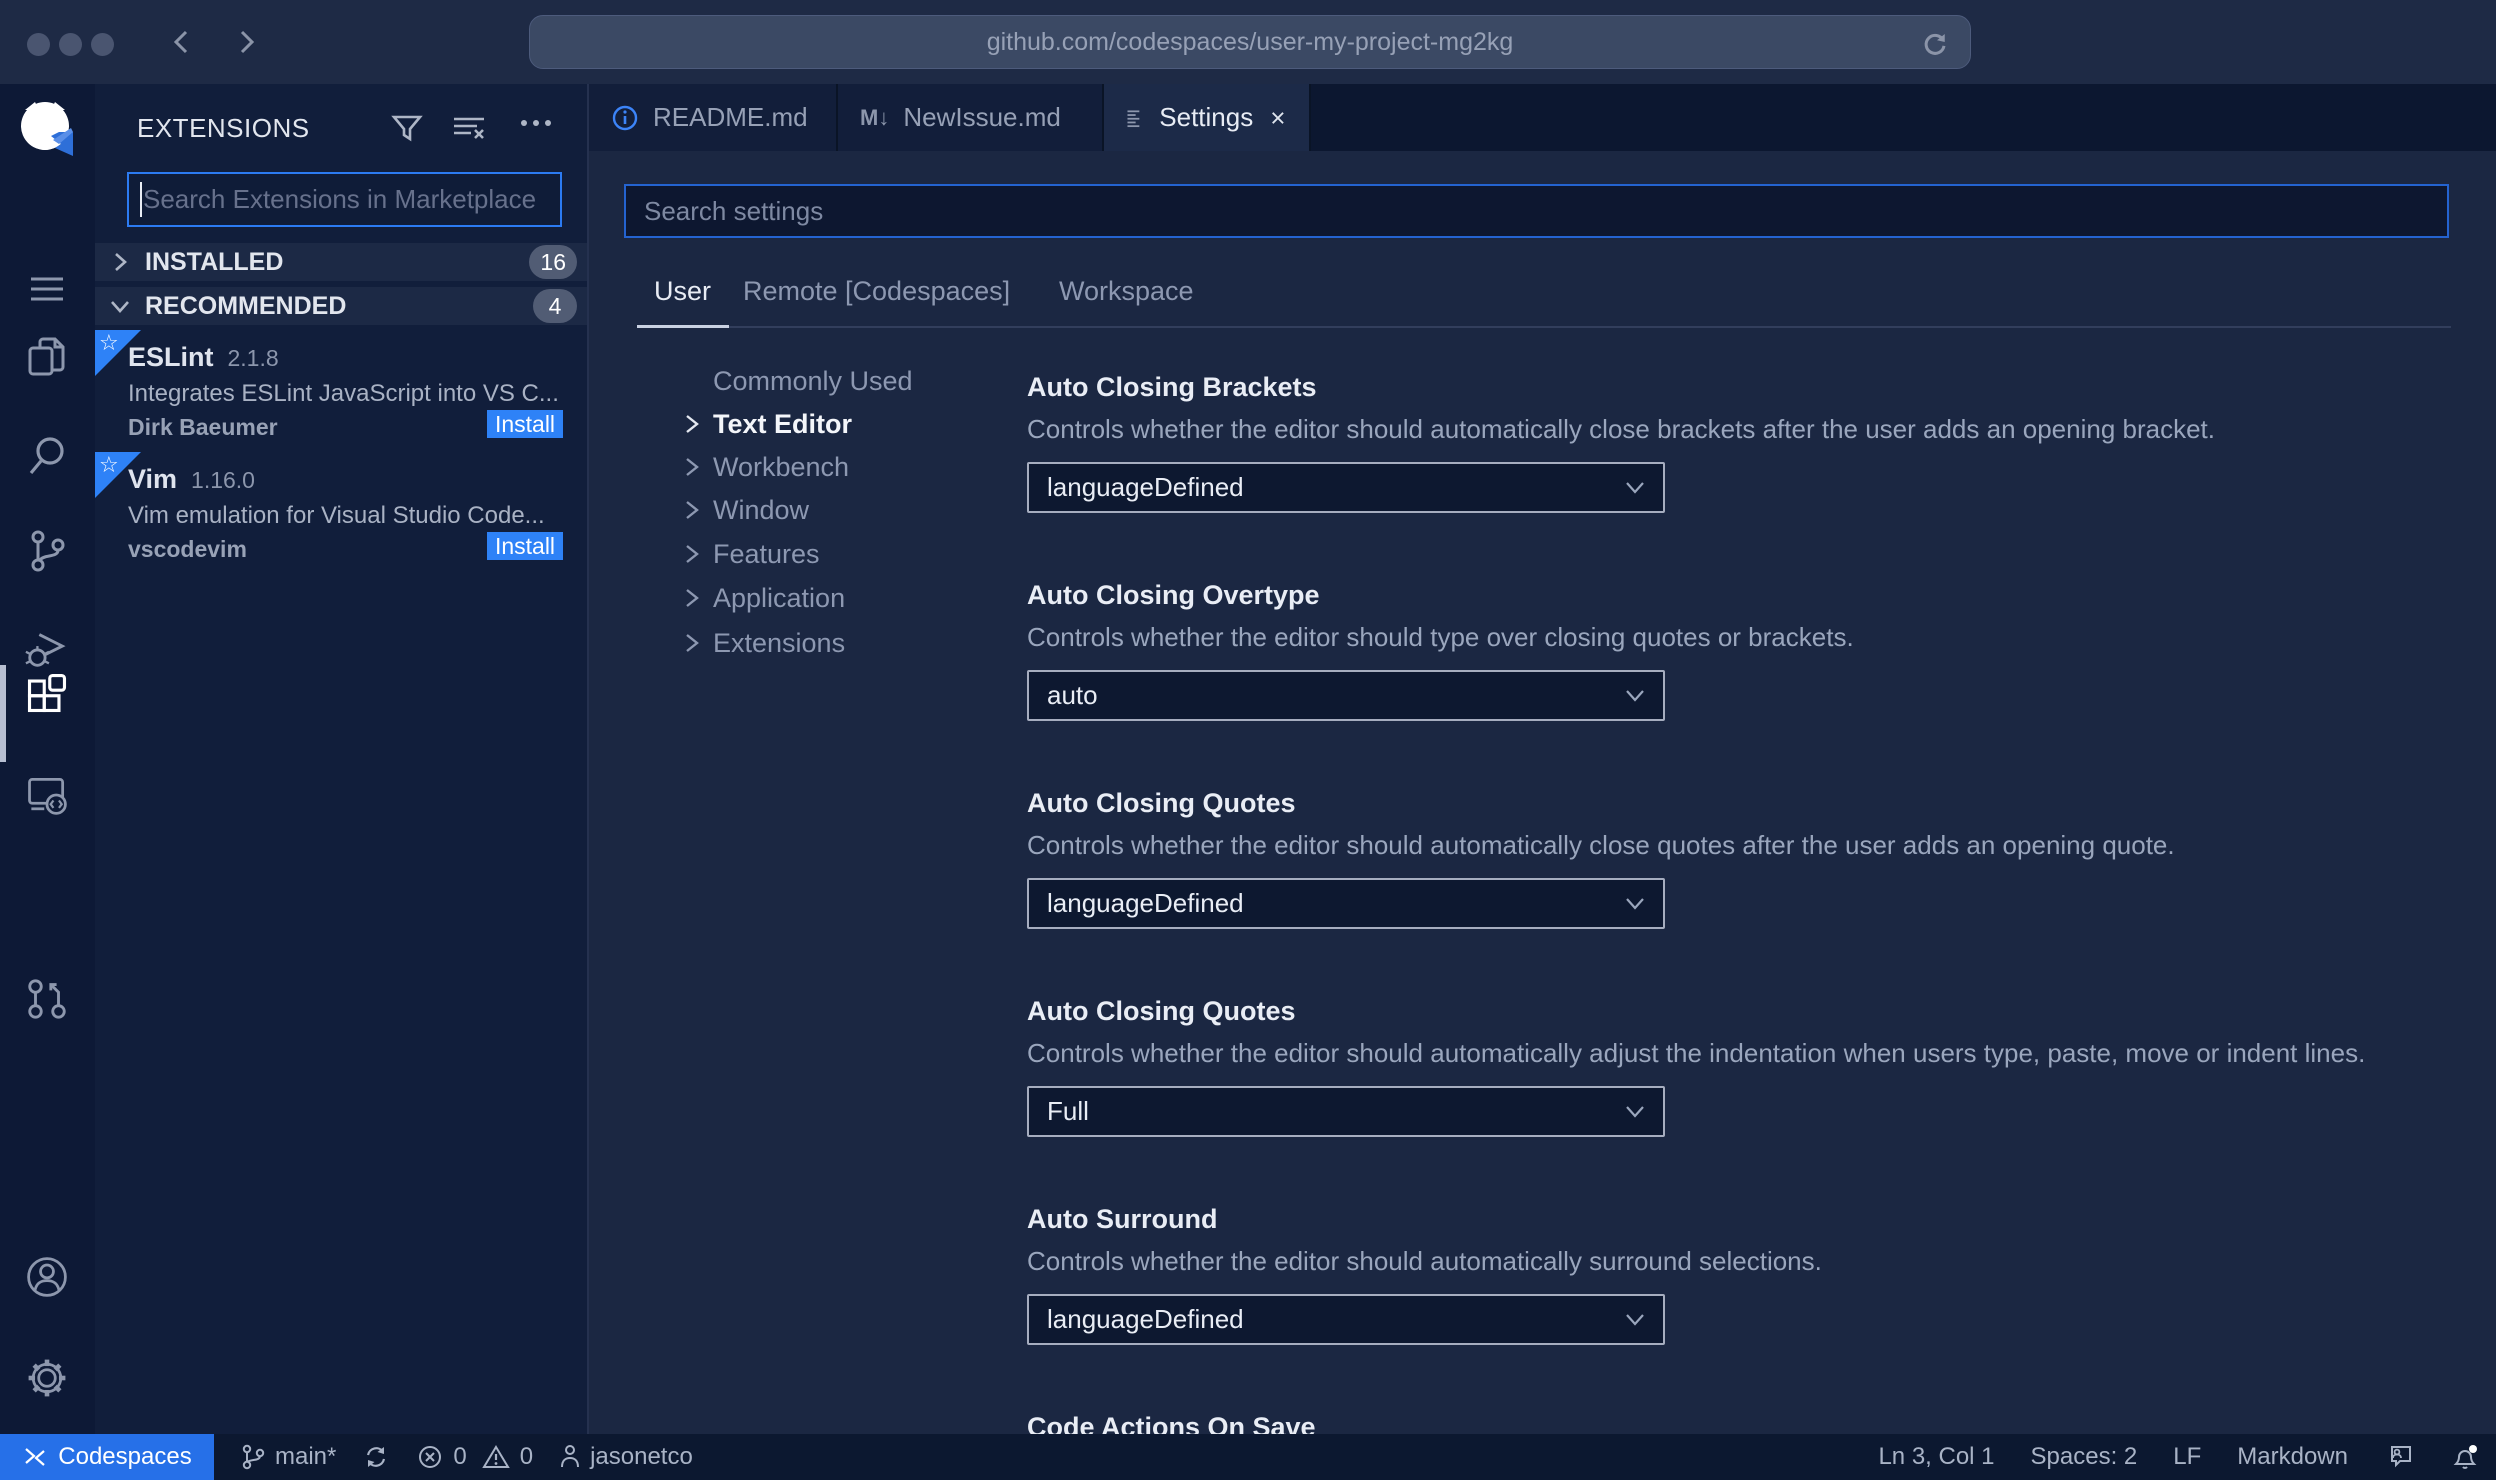  I want to click on tab-label: NewIssue.md, so click(982, 117).